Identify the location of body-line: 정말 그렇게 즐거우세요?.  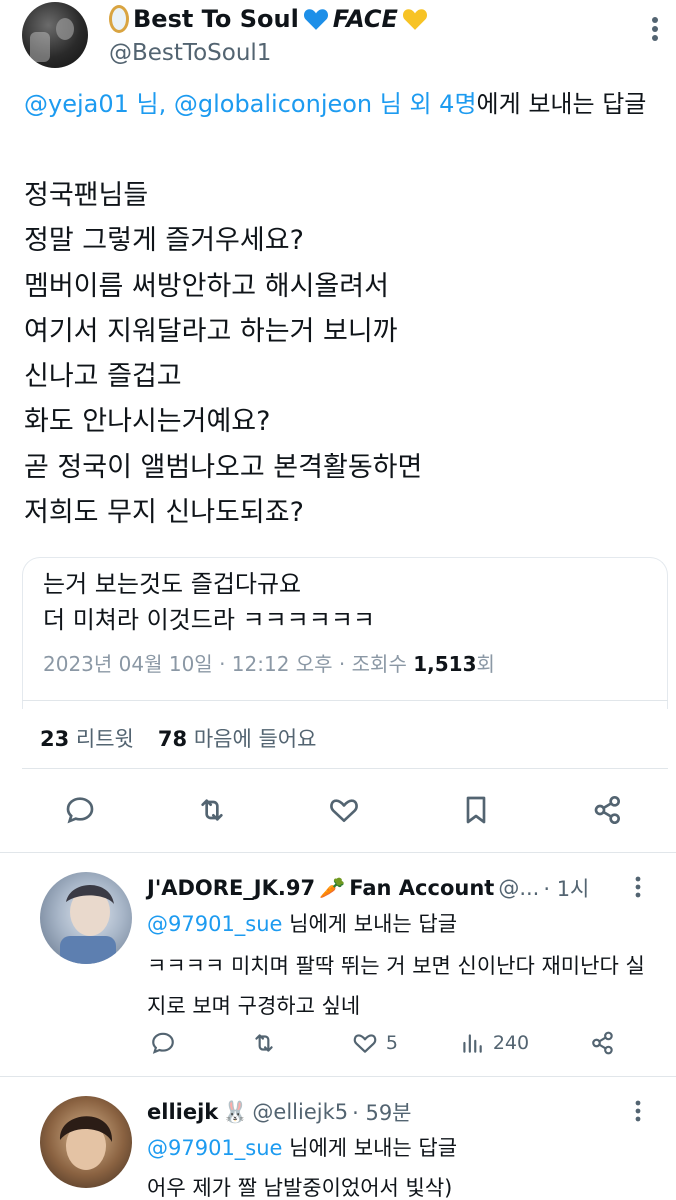
(164, 241).